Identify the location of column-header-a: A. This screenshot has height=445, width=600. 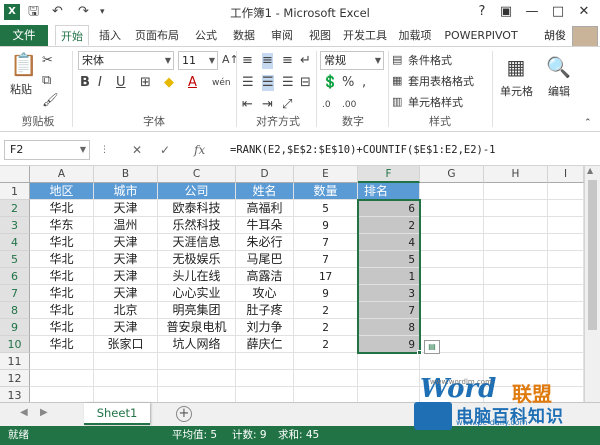
(62, 174).